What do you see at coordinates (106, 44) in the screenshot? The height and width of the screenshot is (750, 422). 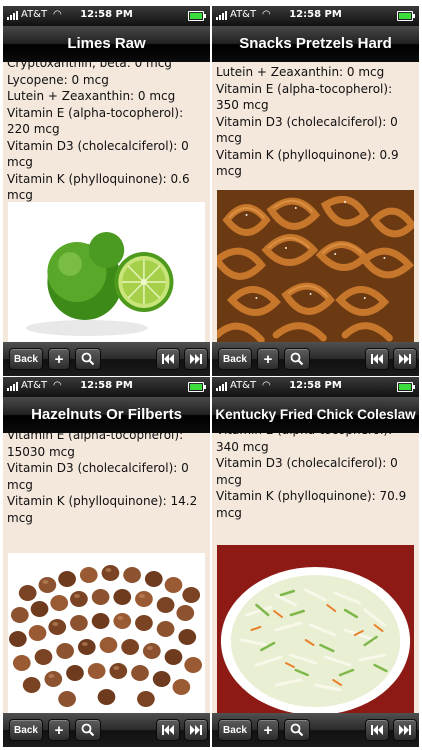 I see `page-title: Limes Raw` at bounding box center [106, 44].